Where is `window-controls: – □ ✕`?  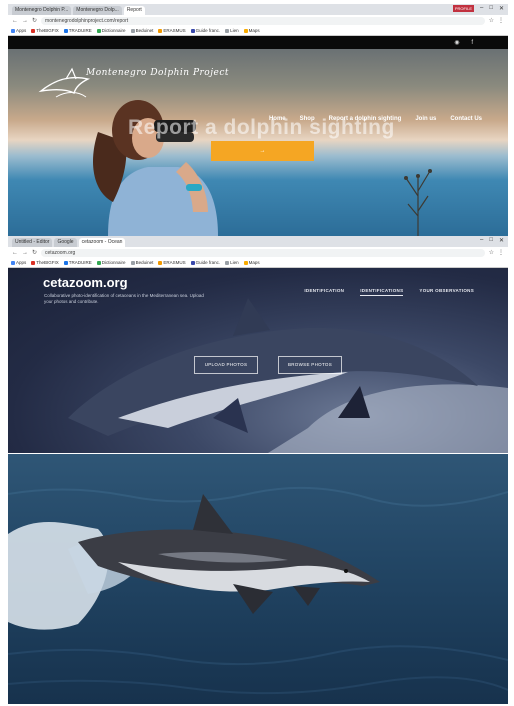
window-controls: – □ ✕ is located at coordinates (492, 240).